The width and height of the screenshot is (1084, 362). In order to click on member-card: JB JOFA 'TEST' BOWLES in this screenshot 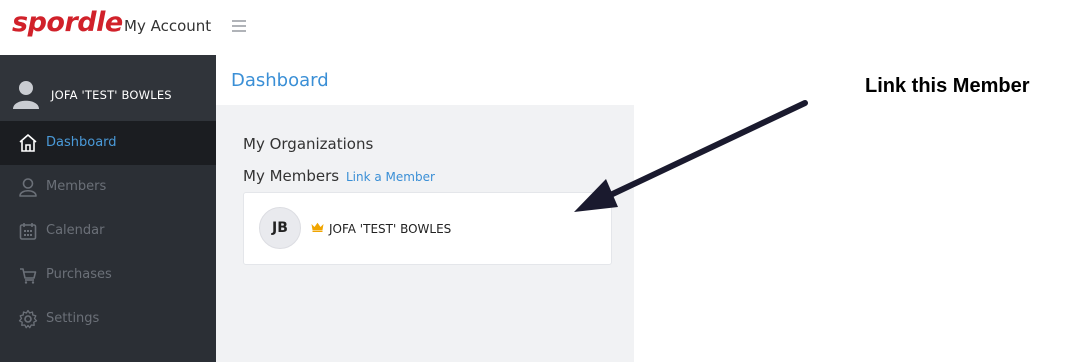, I will do `click(427, 228)`.